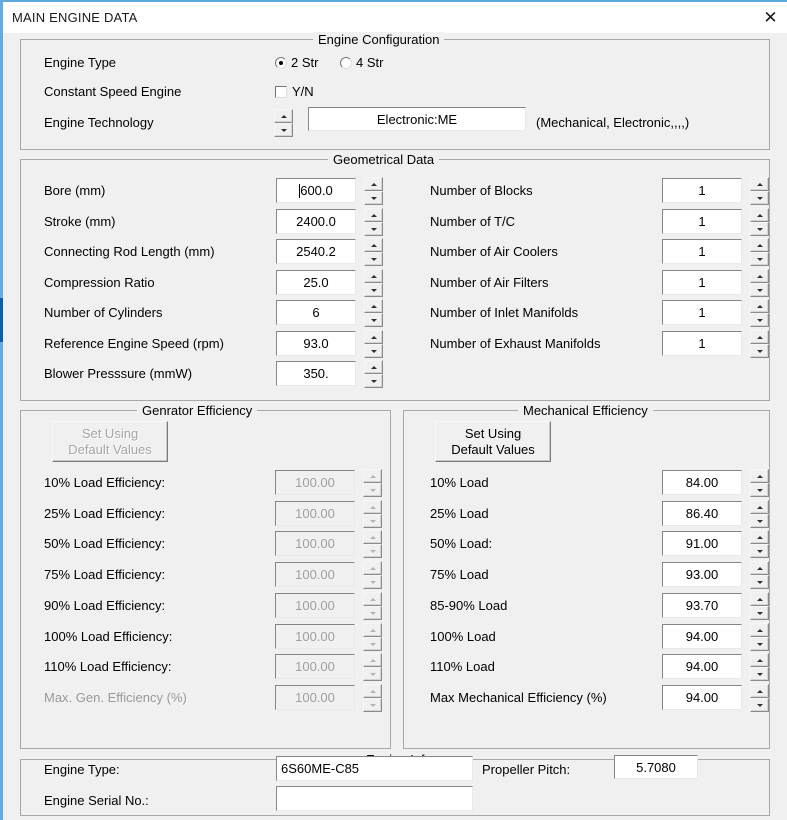 The height and width of the screenshot is (820, 787). I want to click on geo-stroke-mm-spinner, so click(373, 222).